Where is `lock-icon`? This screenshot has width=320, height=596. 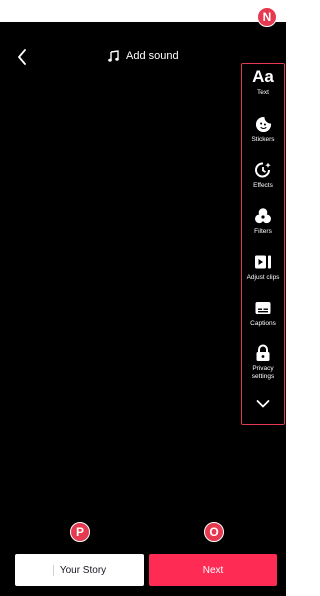
lock-icon is located at coordinates (263, 352).